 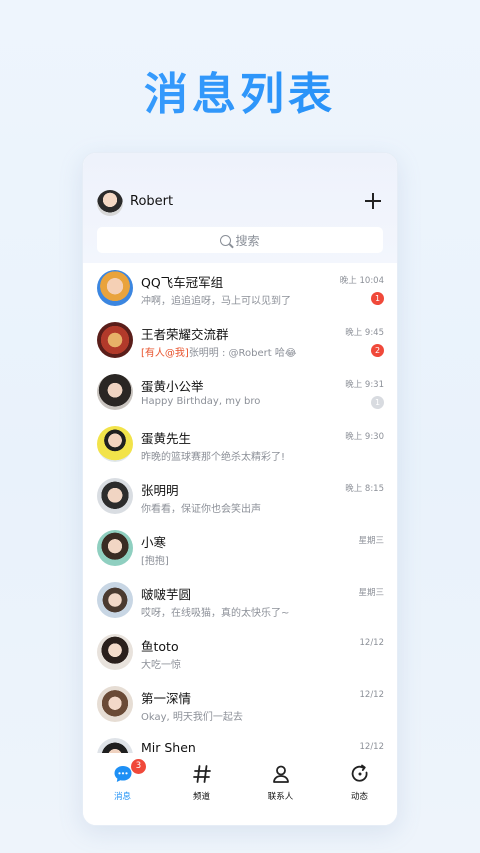 What do you see at coordinates (242, 353) in the screenshot?
I see `chat-preview-text: 张明明 : @Robert 哈😂` at bounding box center [242, 353].